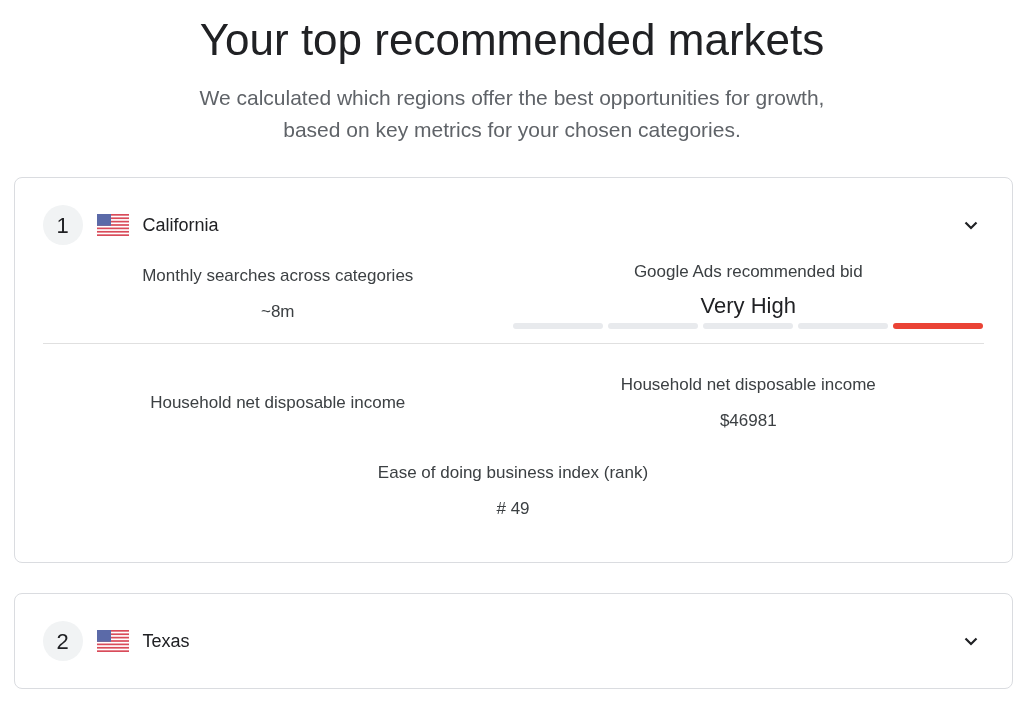  I want to click on metric-value: $46981, so click(748, 421).